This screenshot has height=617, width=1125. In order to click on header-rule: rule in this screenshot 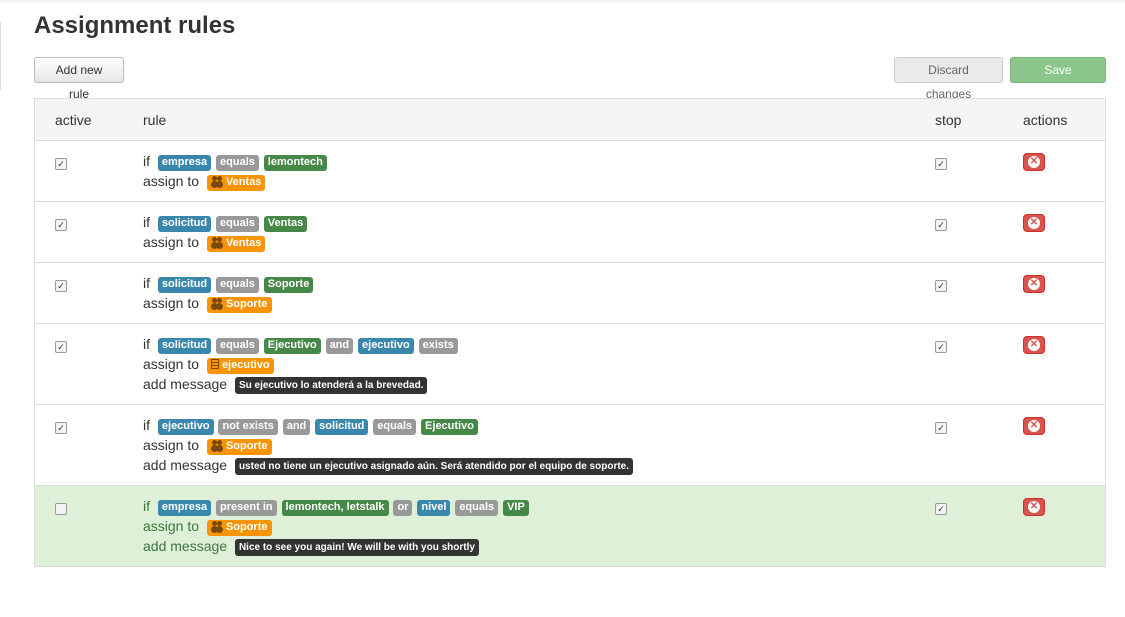, I will do `click(155, 120)`.